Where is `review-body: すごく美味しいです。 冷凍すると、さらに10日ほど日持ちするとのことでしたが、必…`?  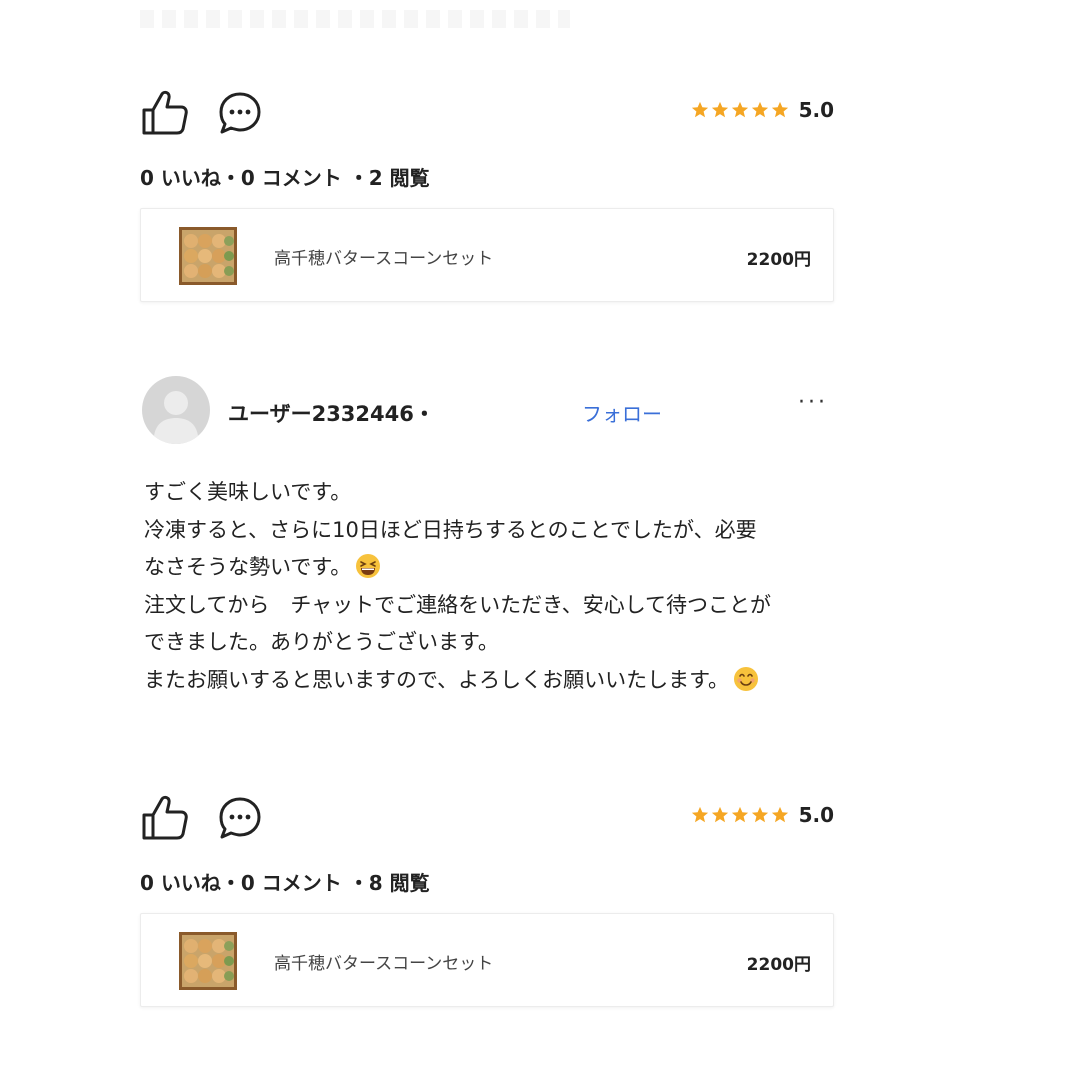
review-body: すごく美味しいです。 冷凍すると、さらに10日ほど日持ちするとのことでしたが、必… is located at coordinates (489, 586).